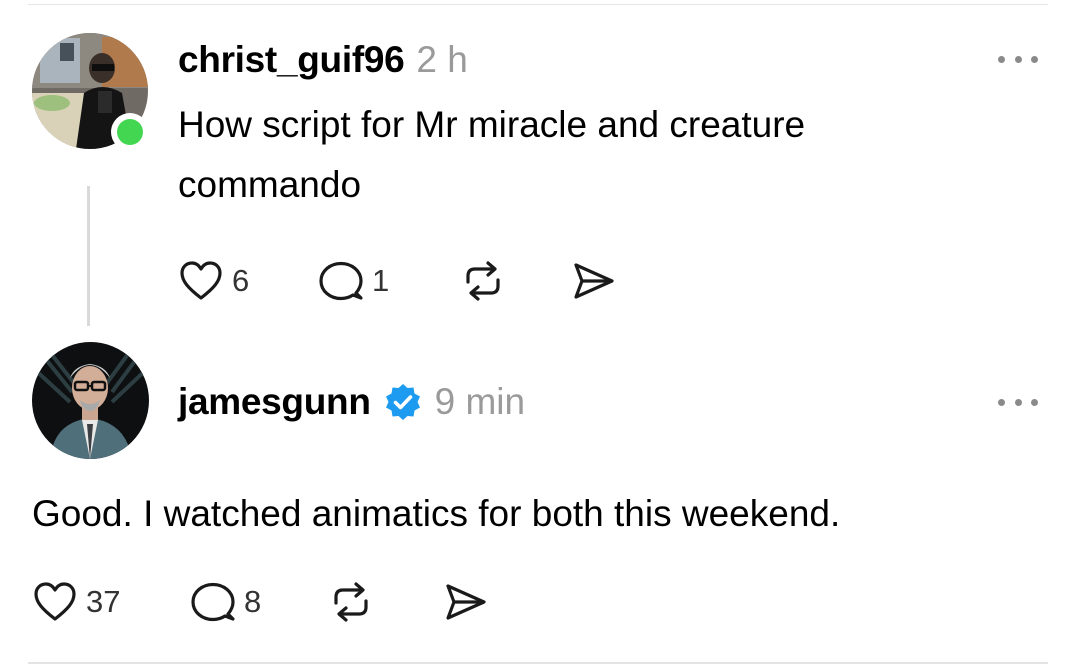  I want to click on reply-count: 8, so click(253, 601).